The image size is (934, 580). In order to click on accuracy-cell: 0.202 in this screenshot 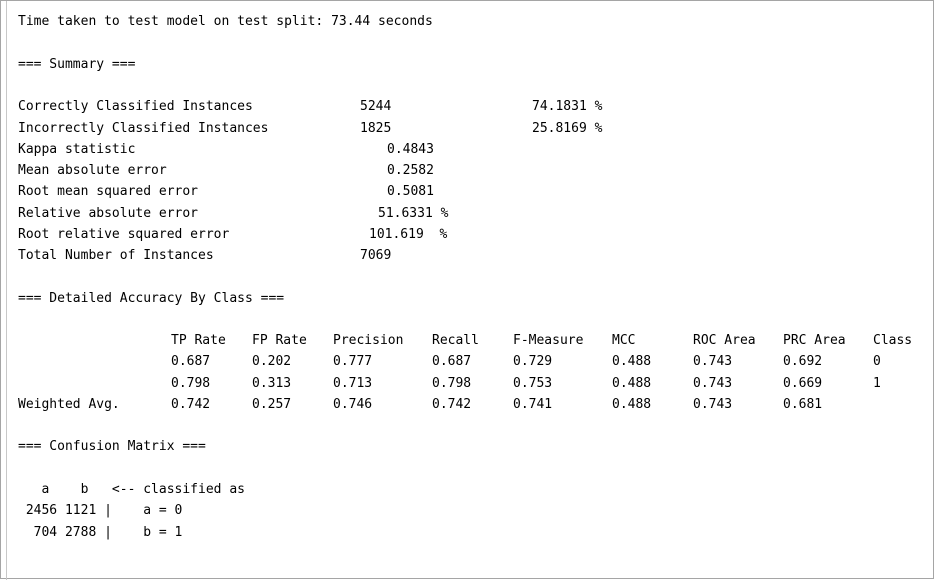, I will do `click(272, 361)`.